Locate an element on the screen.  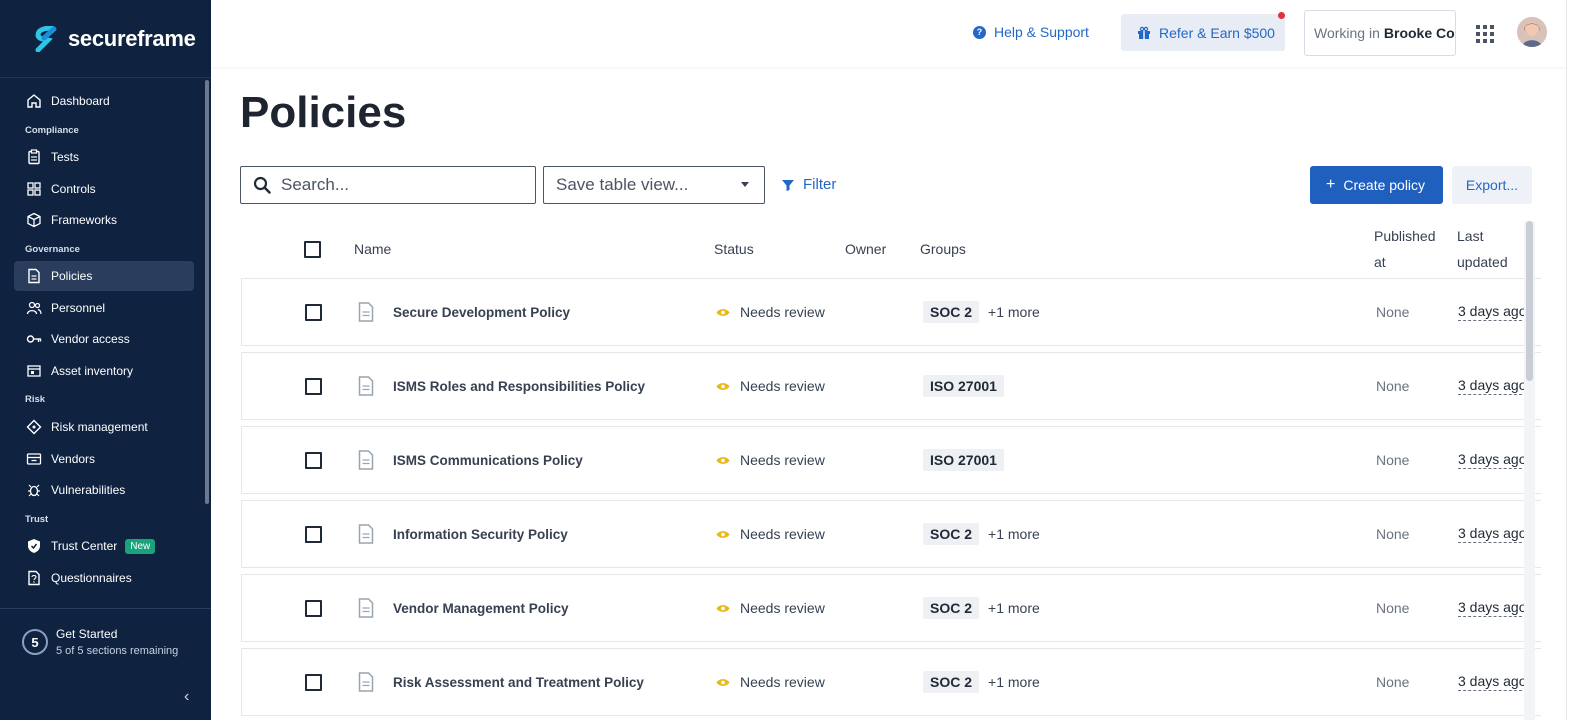
apps-grid-icon is located at coordinates (1485, 34).